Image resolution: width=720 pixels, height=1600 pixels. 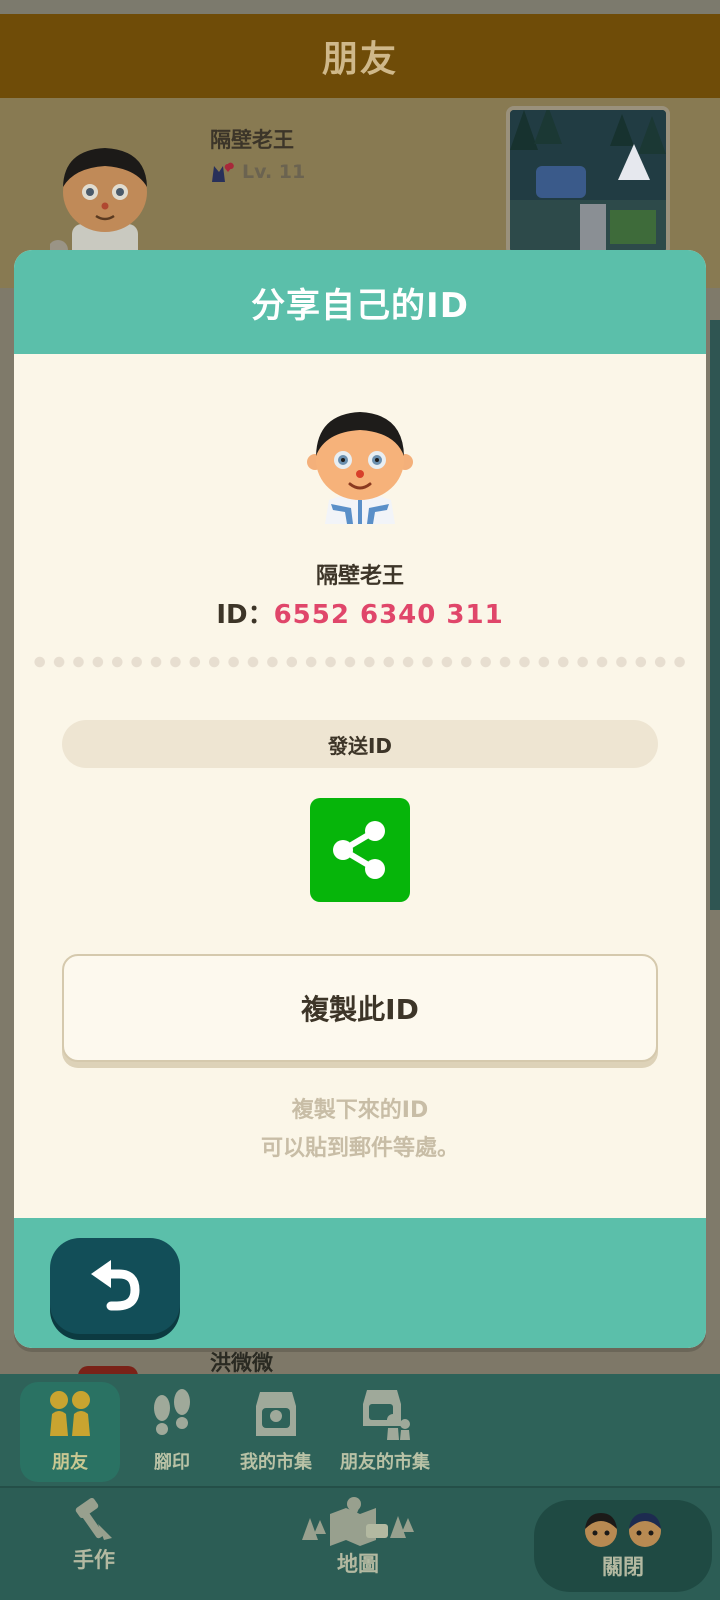 I want to click on copy-id-button: 複製此ID, so click(x=360, y=1008).